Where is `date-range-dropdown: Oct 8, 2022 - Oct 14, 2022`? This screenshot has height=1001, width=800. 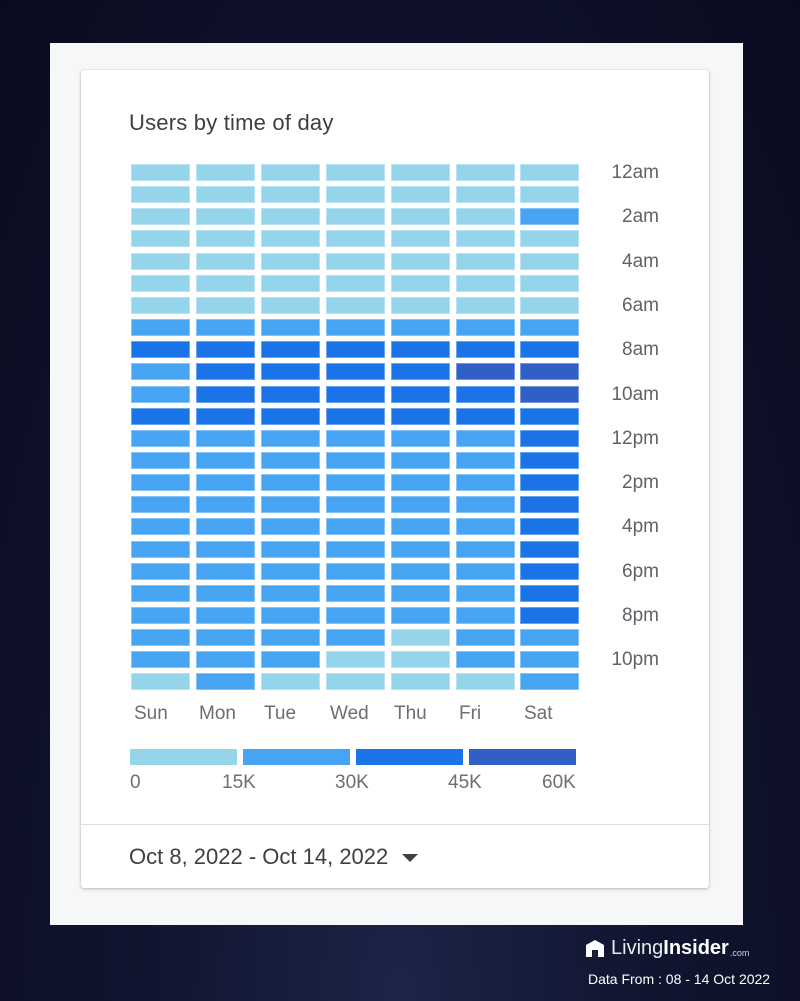 date-range-dropdown: Oct 8, 2022 - Oct 14, 2022 is located at coordinates (274, 857).